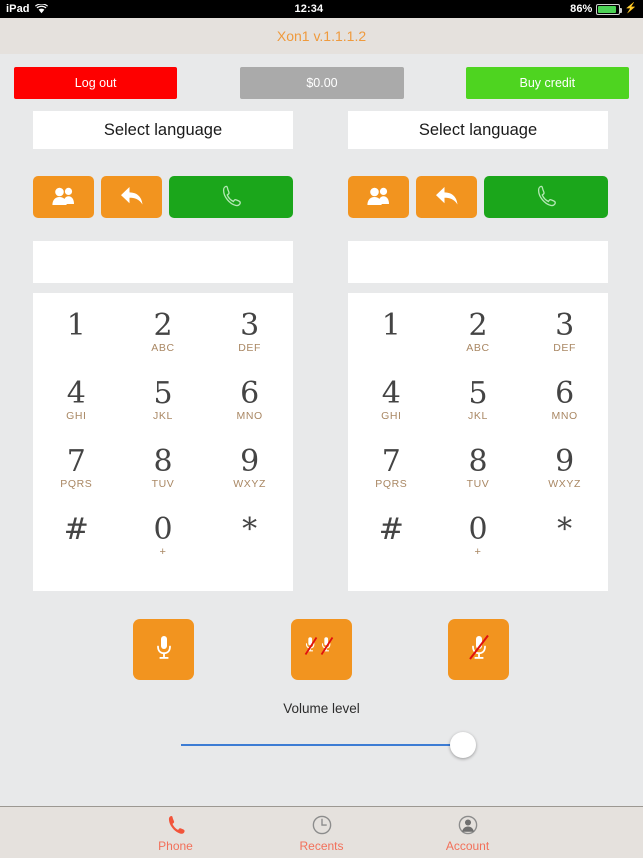 The image size is (643, 858). I want to click on microphone-icon, so click(164, 649).